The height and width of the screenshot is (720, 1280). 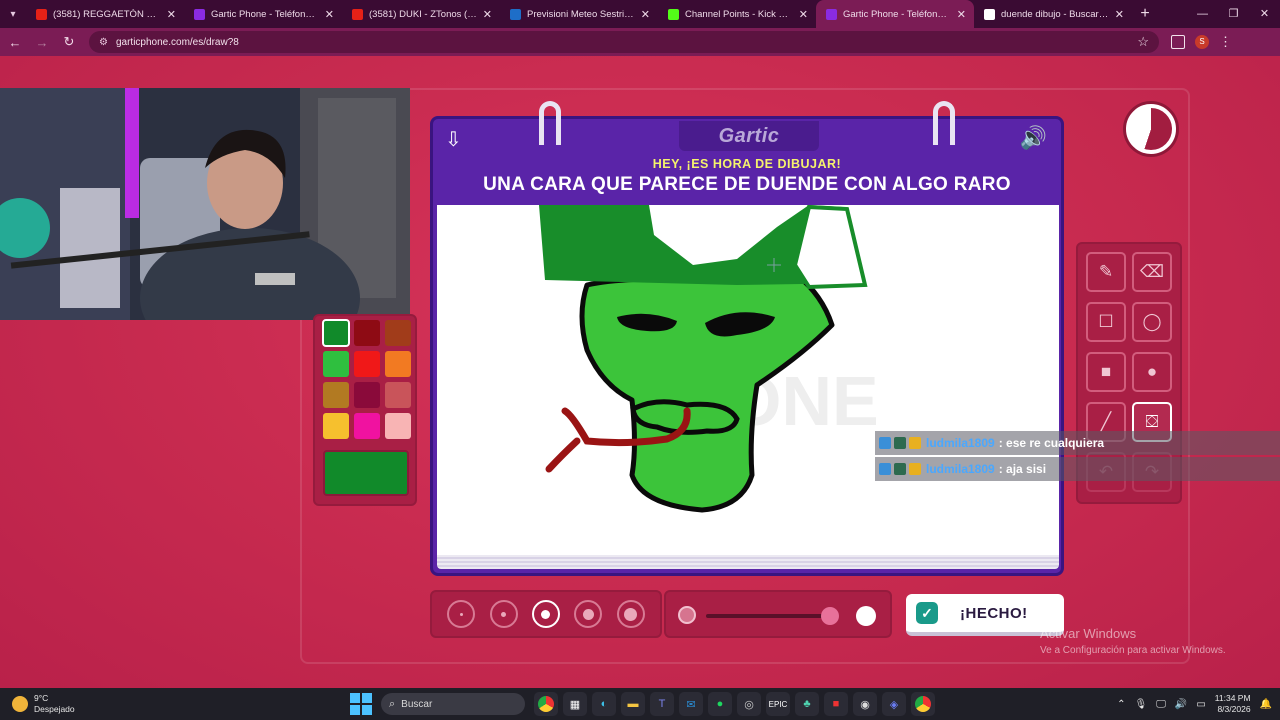 I want to click on rectangle-filled-icon: ■, so click(x=1106, y=372).